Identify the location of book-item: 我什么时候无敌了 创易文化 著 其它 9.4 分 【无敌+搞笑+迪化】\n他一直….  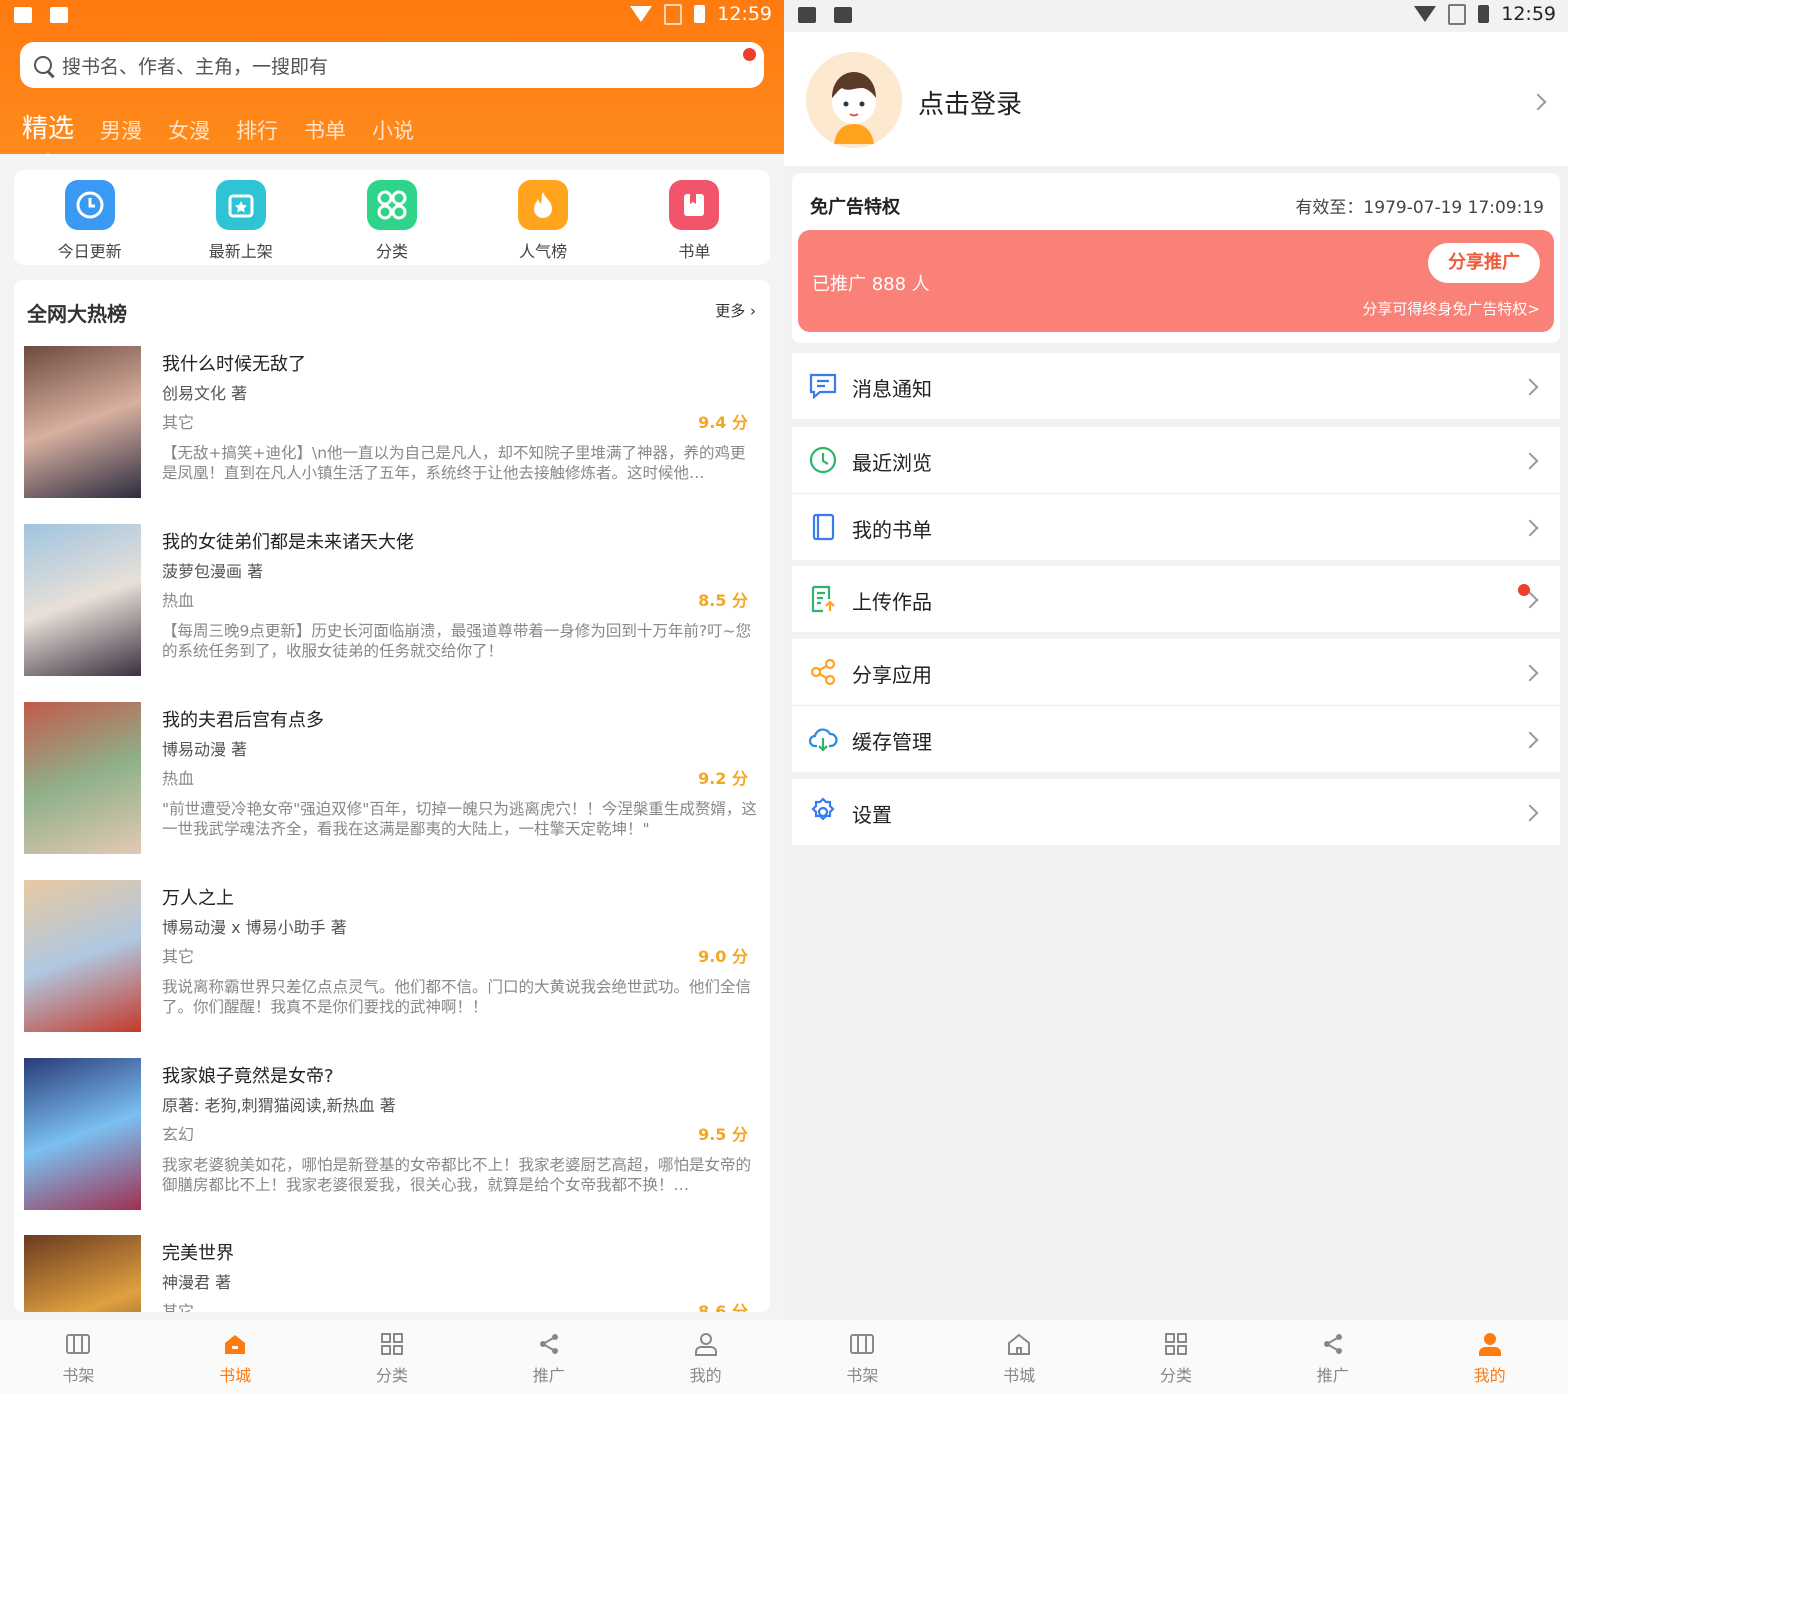
(392, 426).